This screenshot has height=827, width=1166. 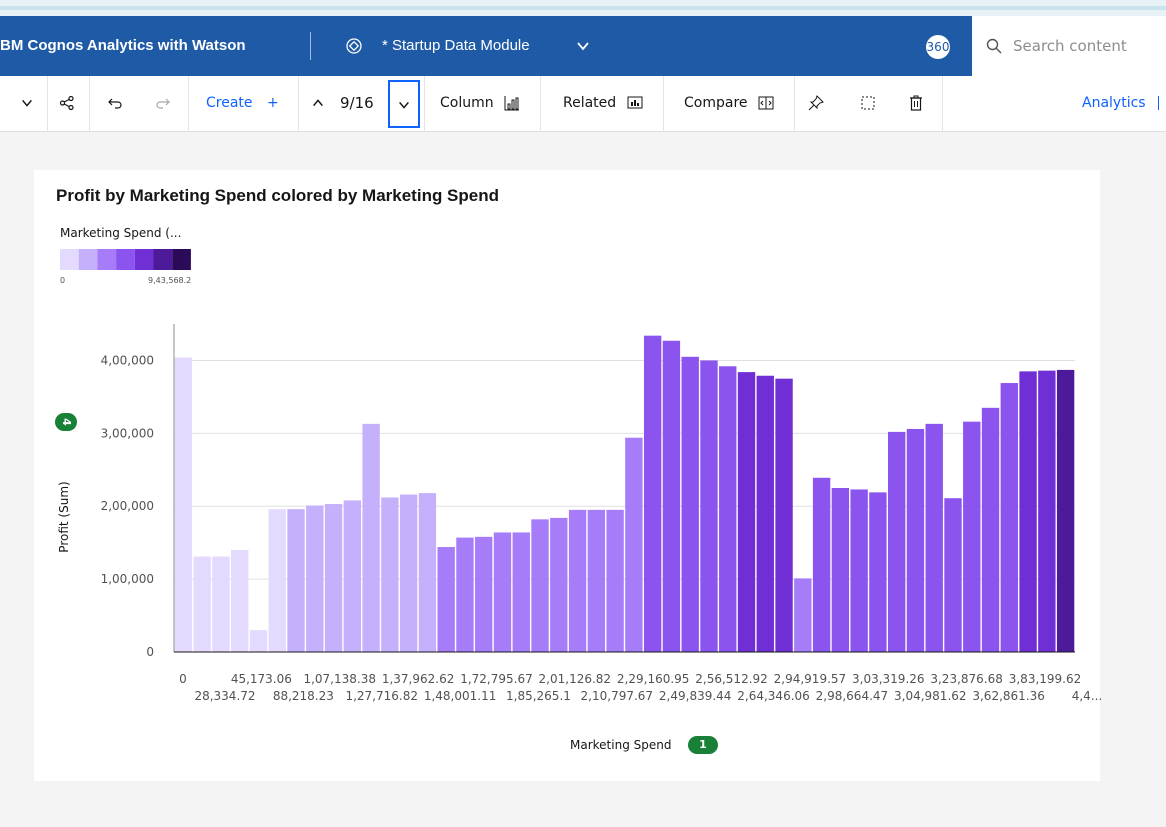 I want to click on x-tick-label: 3,62,861.36, so click(x=1008, y=696).